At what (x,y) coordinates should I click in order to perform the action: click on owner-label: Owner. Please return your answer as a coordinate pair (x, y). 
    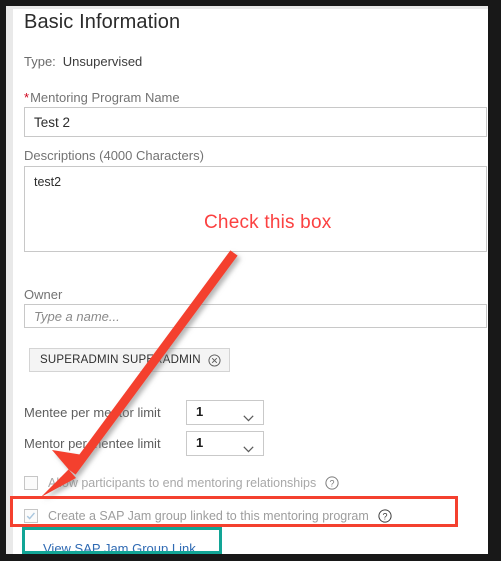
    Looking at the image, I should click on (43, 294).